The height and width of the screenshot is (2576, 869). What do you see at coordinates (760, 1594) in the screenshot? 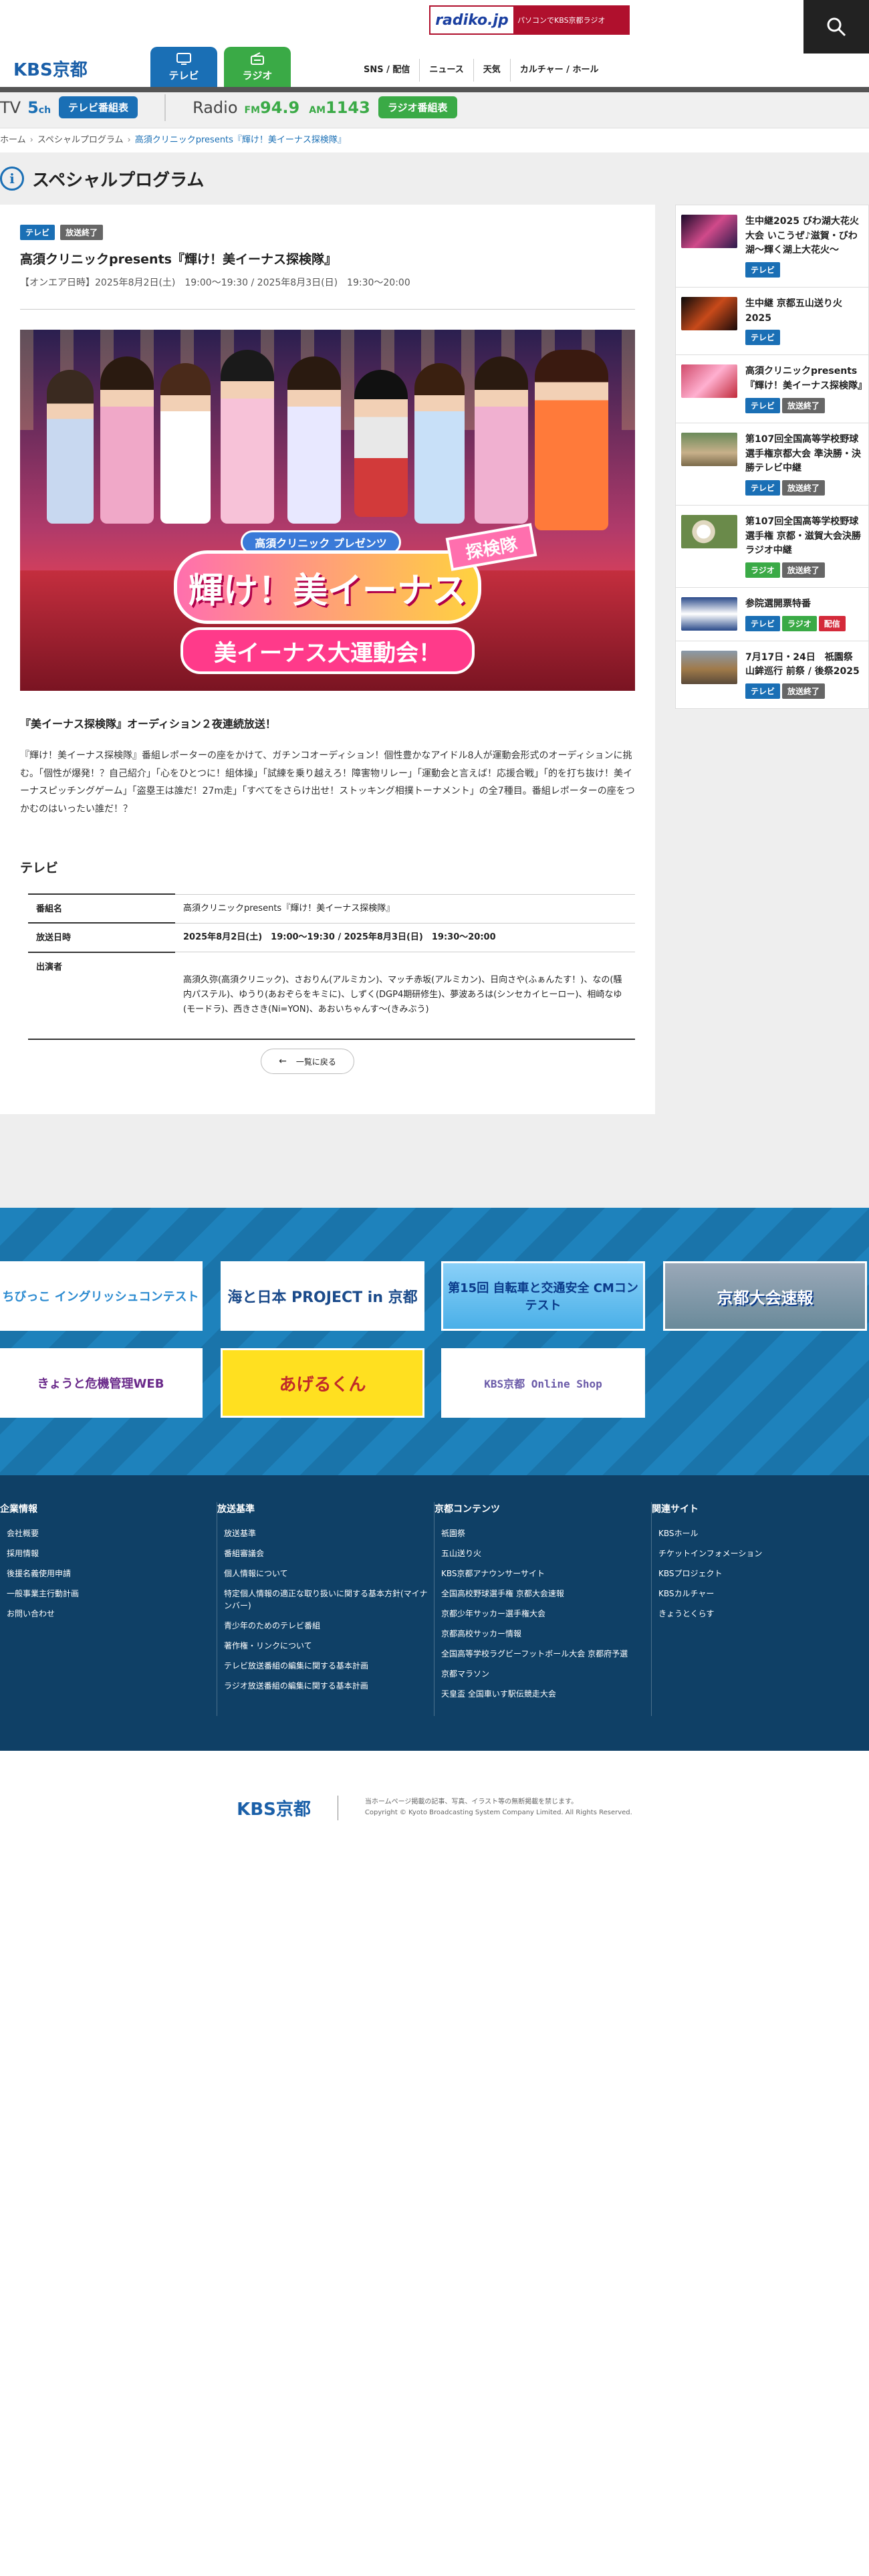
I see `footer-link: KBSカルチャー` at bounding box center [760, 1594].